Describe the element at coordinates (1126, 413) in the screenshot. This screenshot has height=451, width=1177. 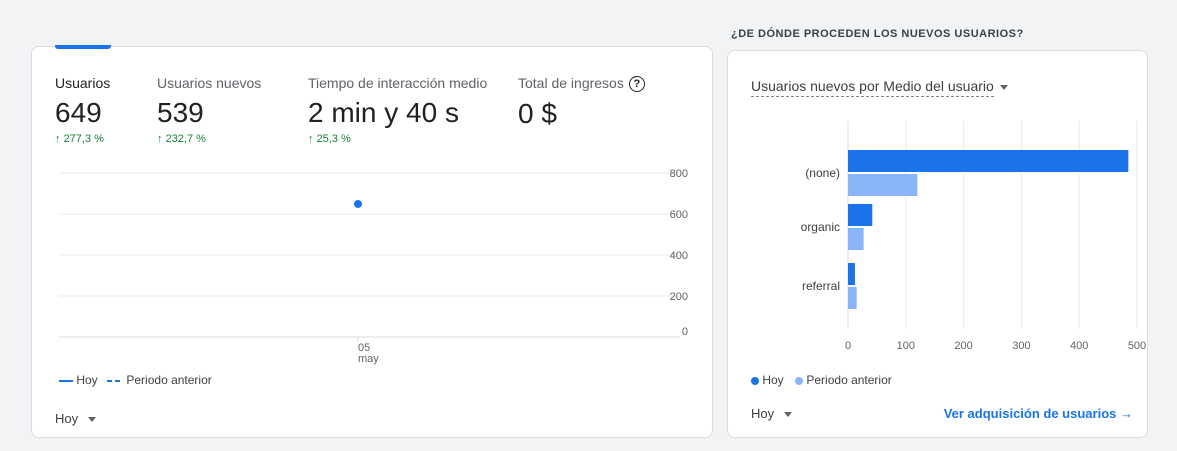
I see `arrow-right-icon: →` at that location.